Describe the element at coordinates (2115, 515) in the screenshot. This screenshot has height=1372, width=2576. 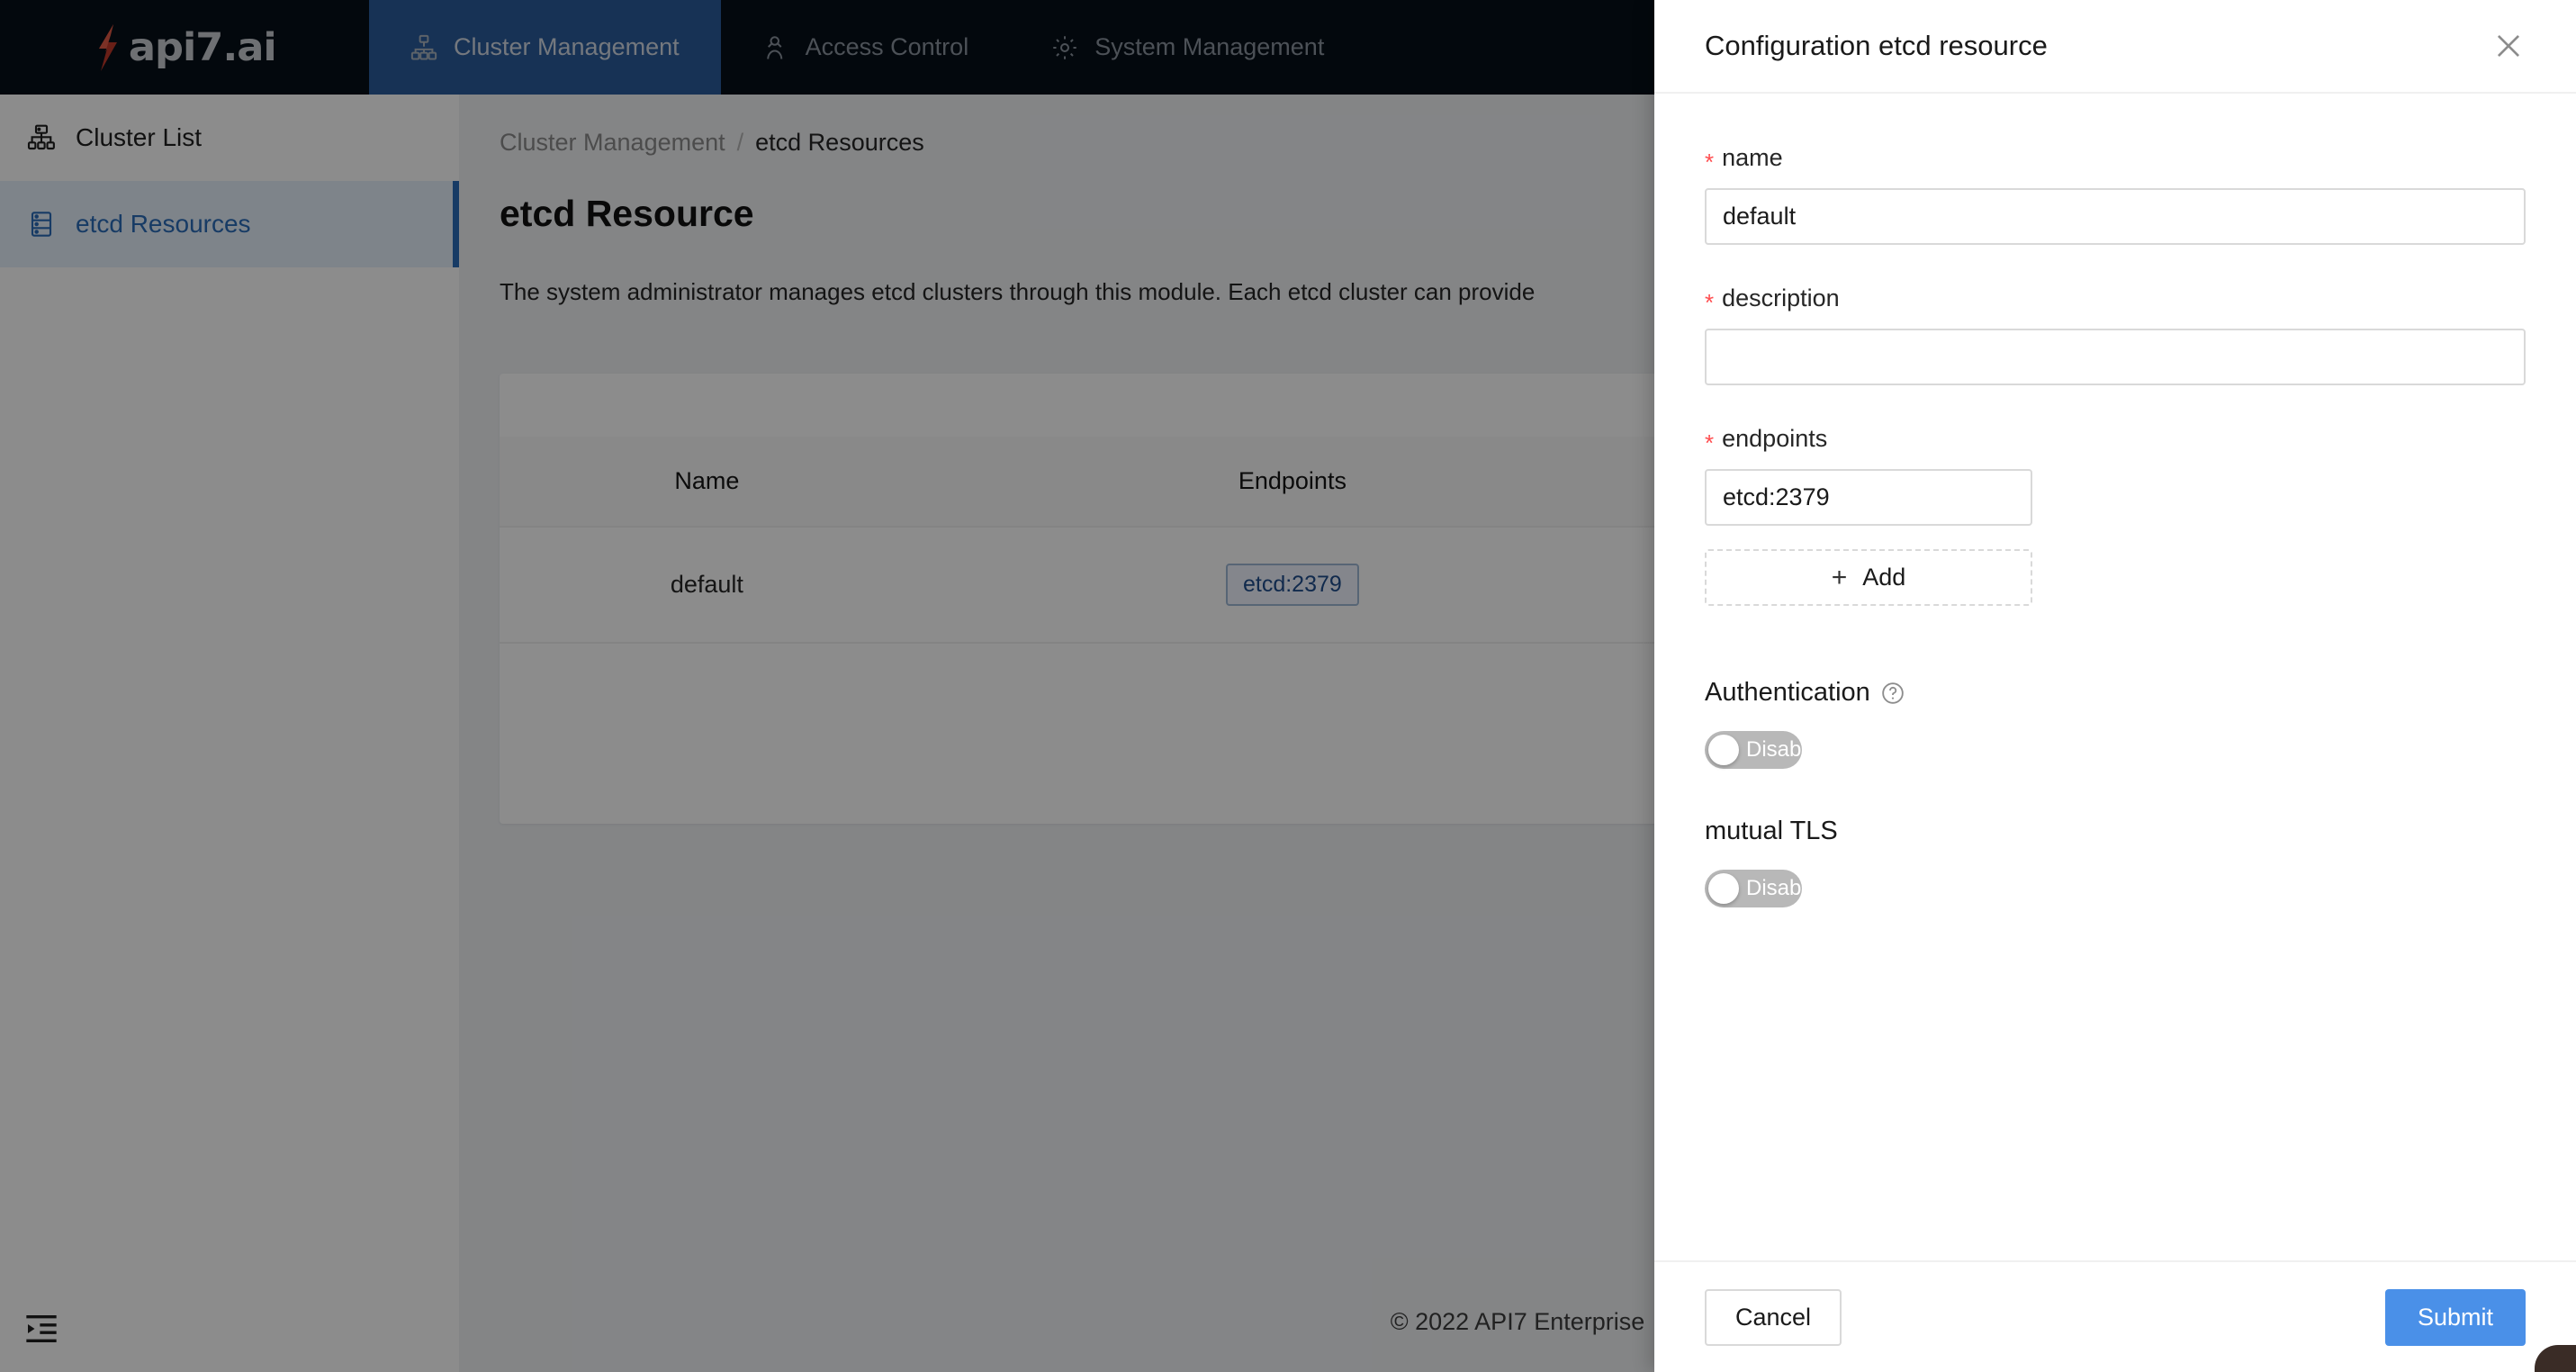
I see `field-endpoints: * endpoints + Add` at that location.